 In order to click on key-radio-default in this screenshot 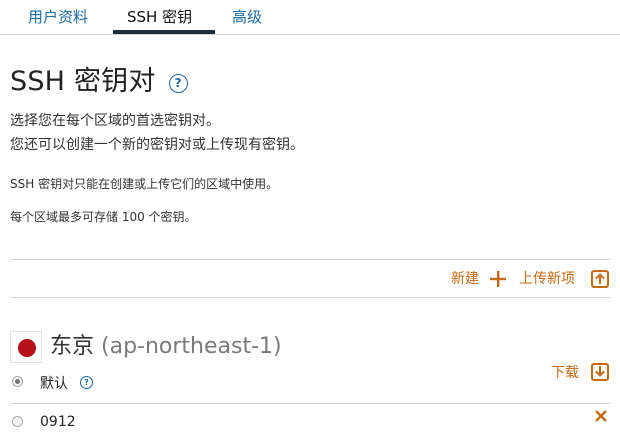, I will do `click(17, 381)`.